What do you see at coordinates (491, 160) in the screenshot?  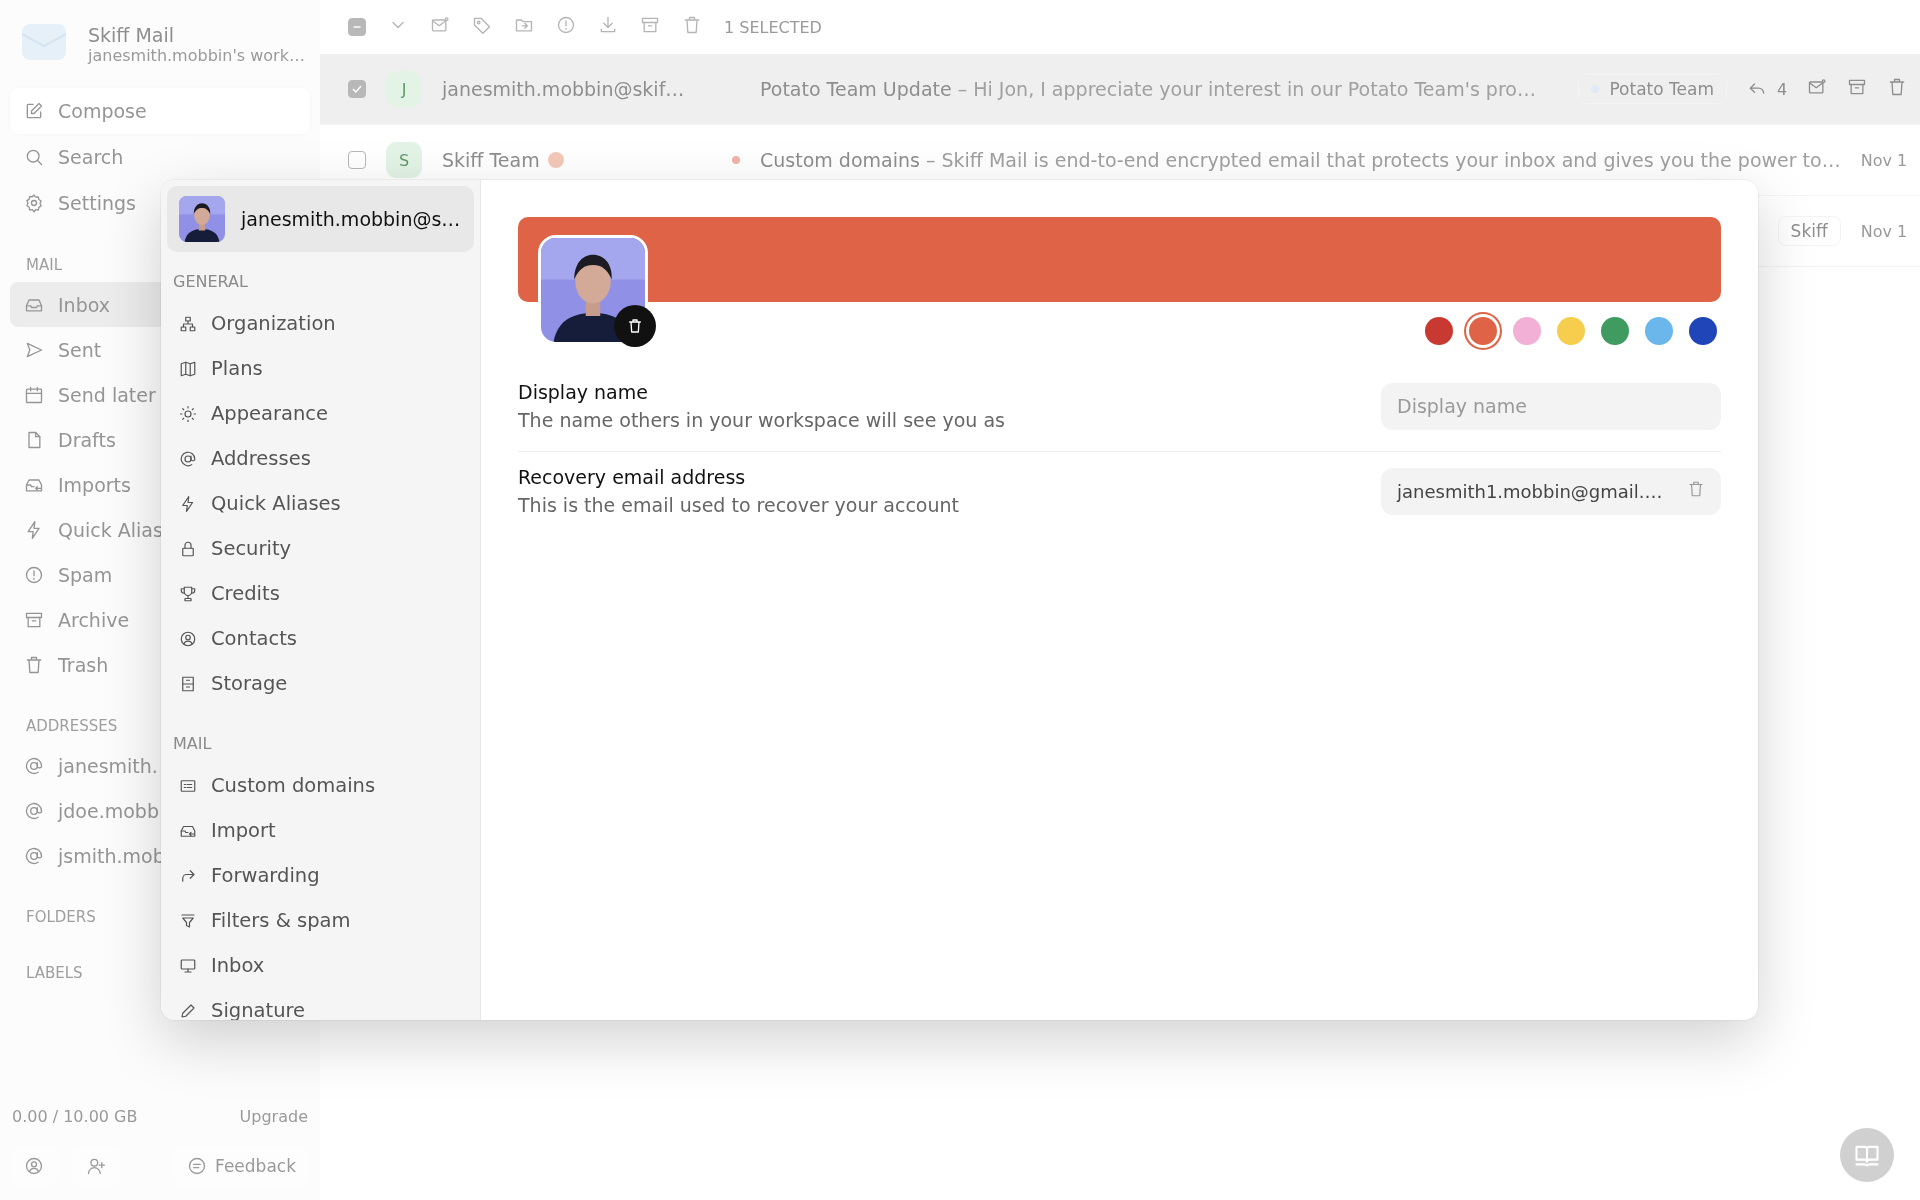 I see `sender-name: Skiff Team` at bounding box center [491, 160].